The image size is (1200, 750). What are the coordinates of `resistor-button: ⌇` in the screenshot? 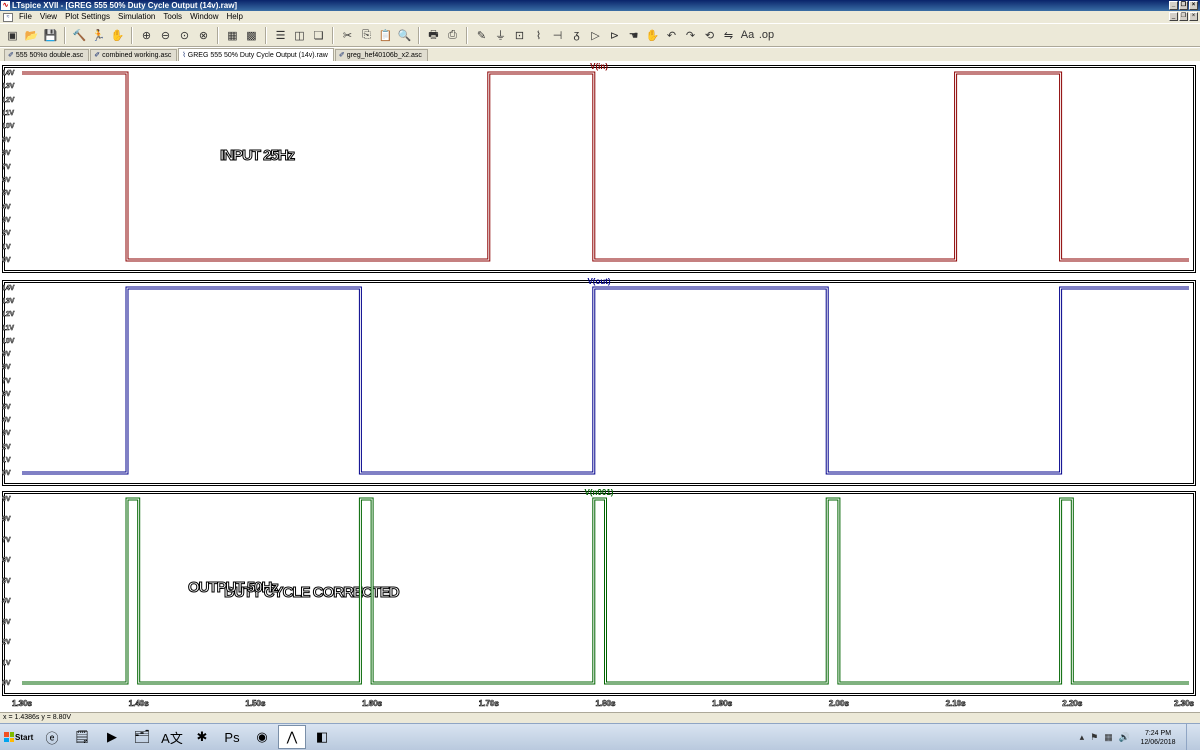 It's located at (538, 35).